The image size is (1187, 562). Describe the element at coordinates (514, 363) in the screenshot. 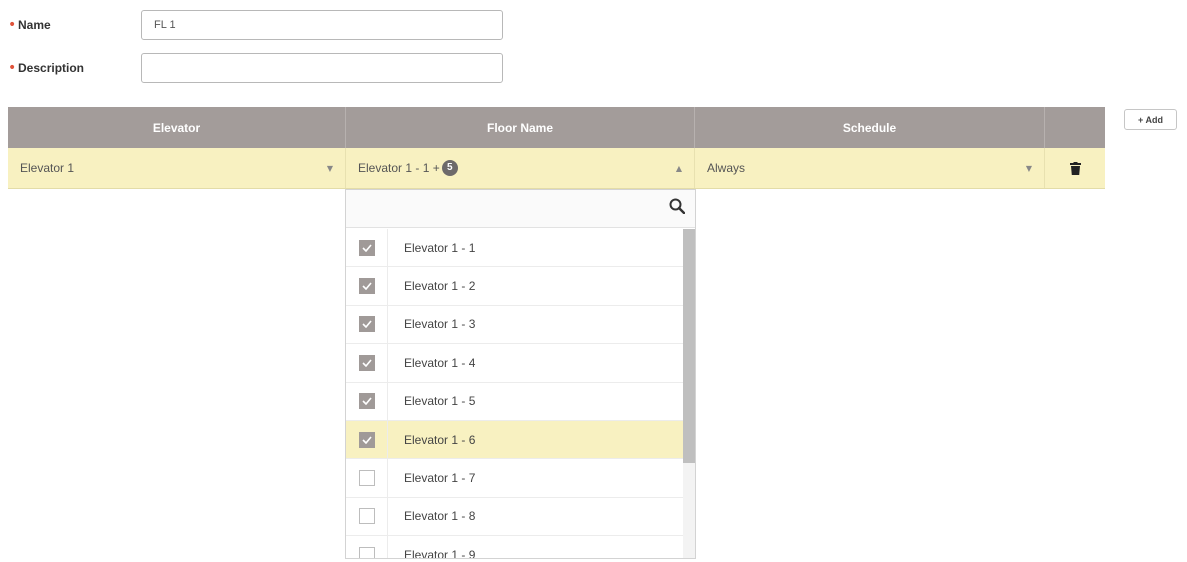

I see `floor-option: Elevator 1 - 4` at that location.